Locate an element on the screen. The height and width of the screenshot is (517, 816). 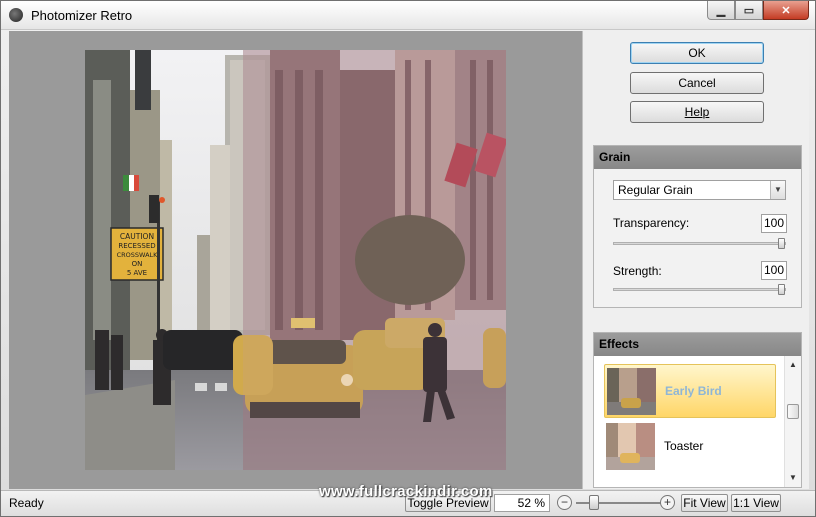
cancel-button: Cancel is located at coordinates (697, 83).